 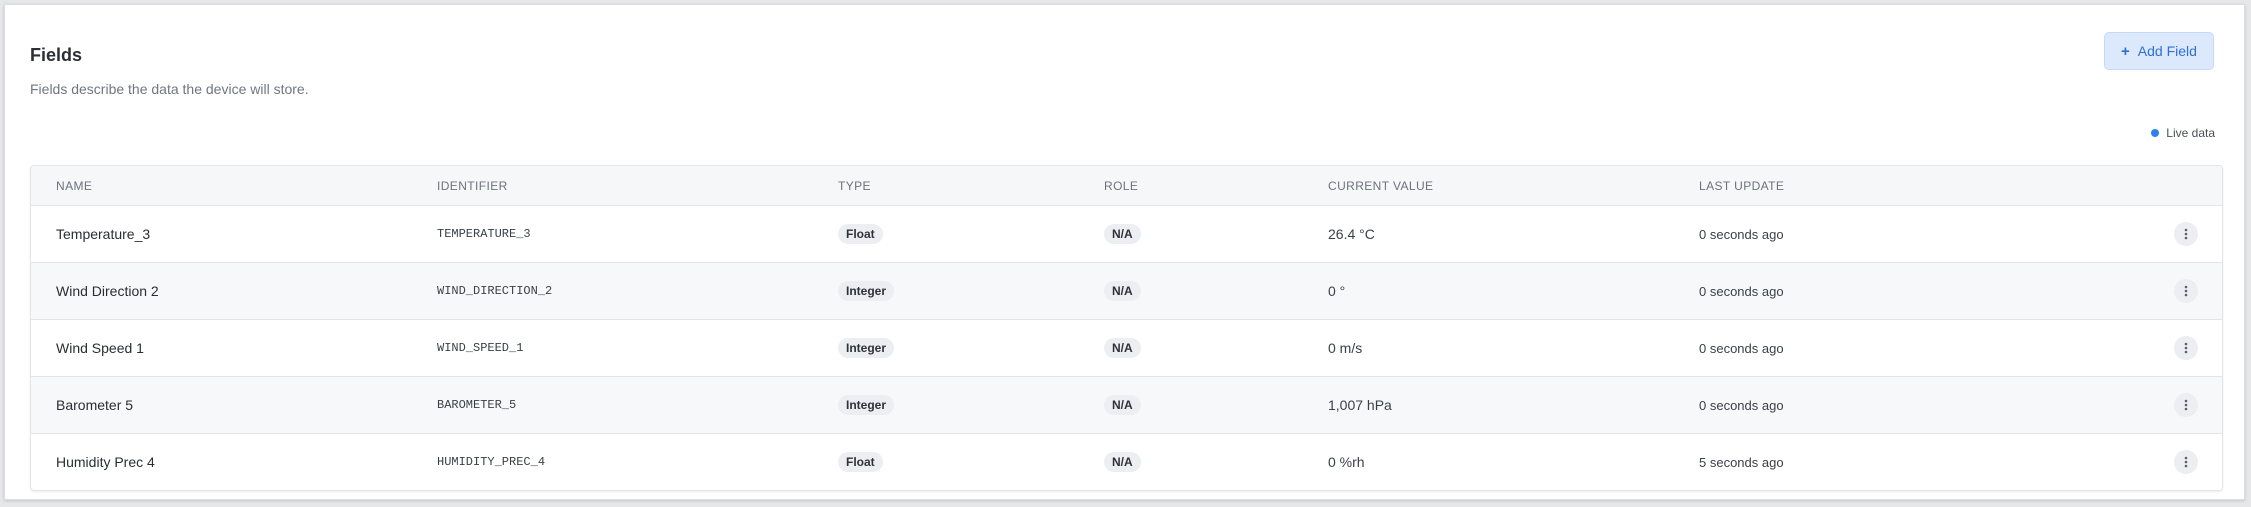 I want to click on field-identifier: BAROMETER_5, so click(x=477, y=405).